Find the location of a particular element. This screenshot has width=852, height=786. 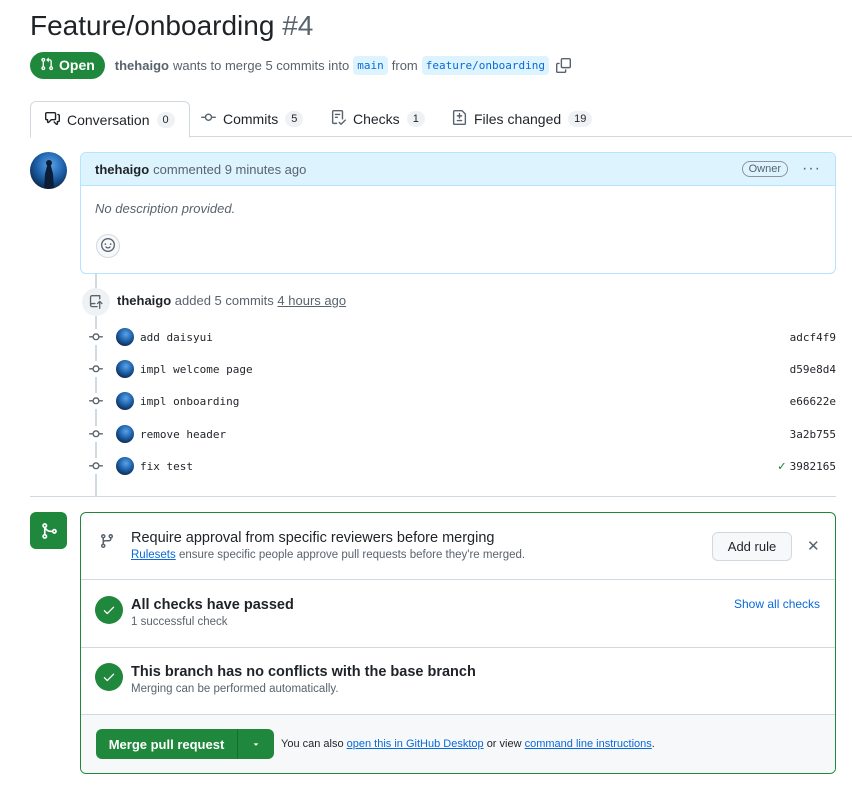

commit-sha: e66622e is located at coordinates (813, 401).